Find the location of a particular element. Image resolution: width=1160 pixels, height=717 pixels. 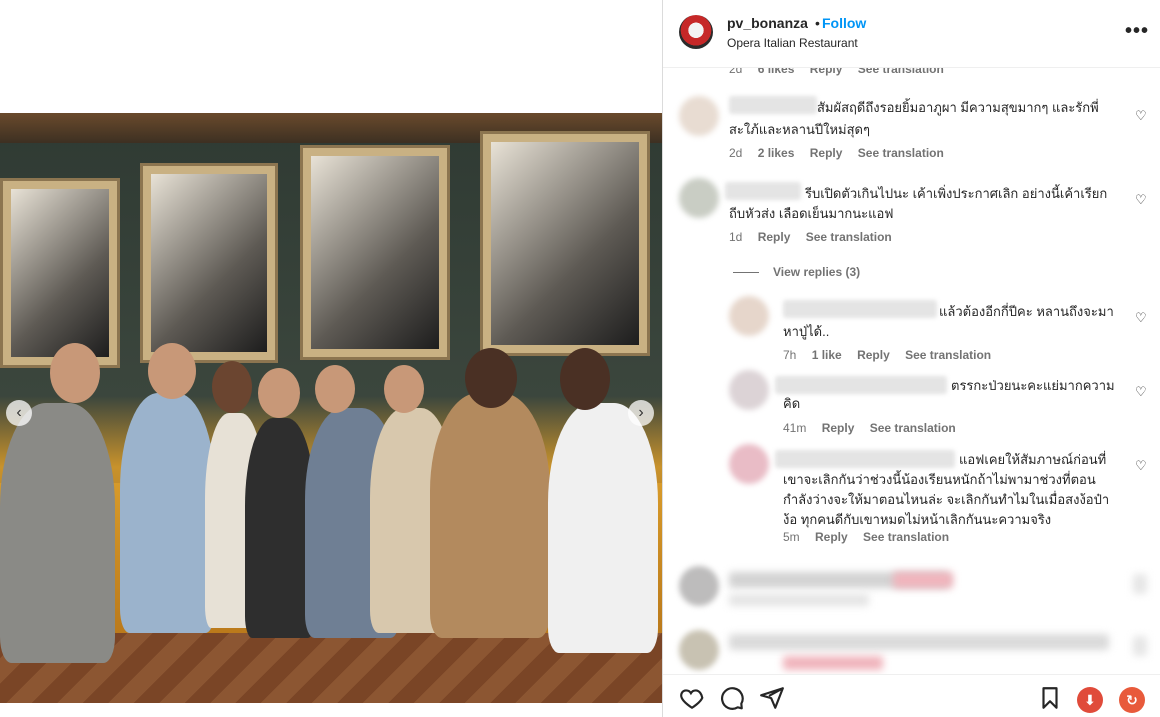

view-replies-button: View replies (3) is located at coordinates (816, 272).